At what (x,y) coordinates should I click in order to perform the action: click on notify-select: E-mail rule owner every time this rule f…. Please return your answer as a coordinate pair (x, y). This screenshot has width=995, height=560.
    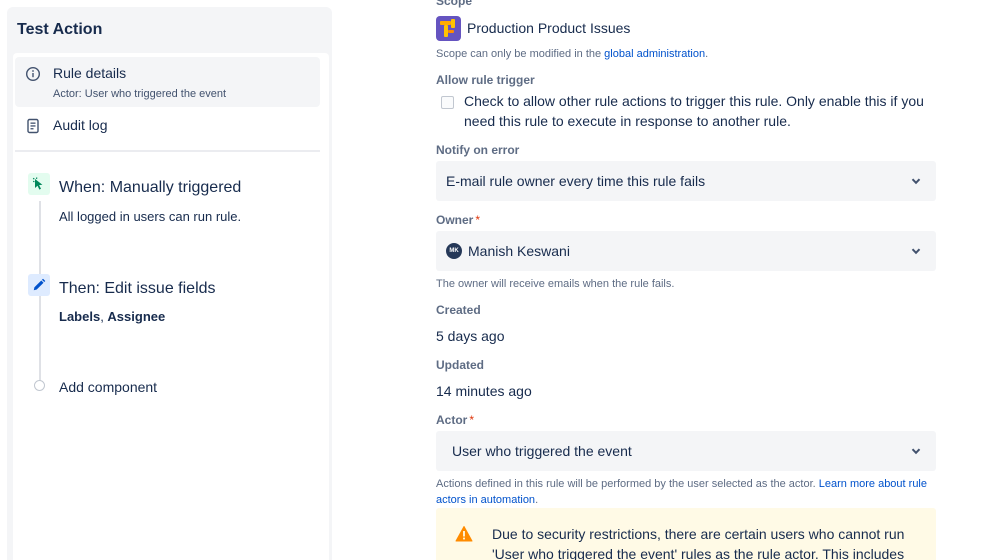
    Looking at the image, I should click on (686, 181).